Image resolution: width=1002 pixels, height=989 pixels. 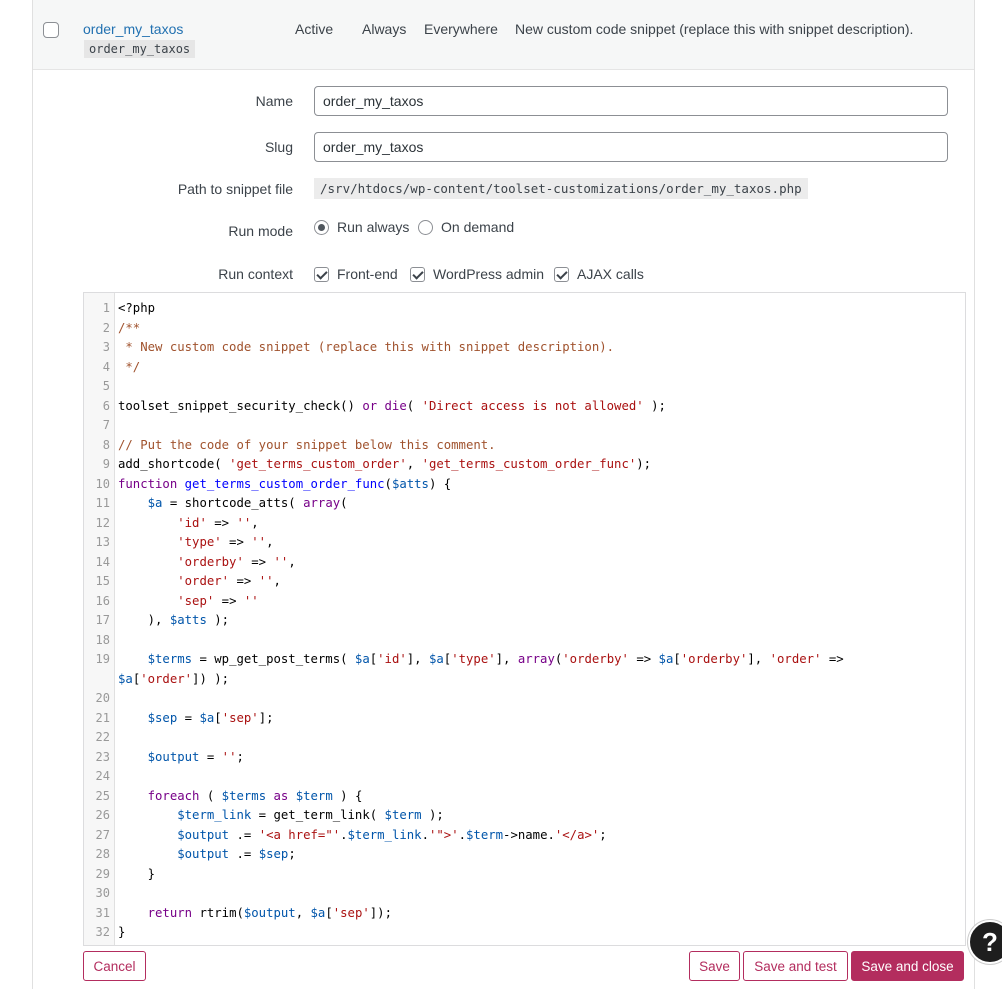 I want to click on line-number: 18, so click(x=102, y=639).